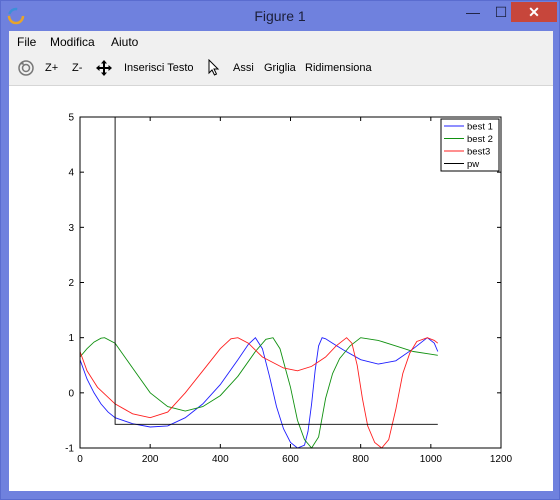  I want to click on y-tick-label: 1, so click(71, 338).